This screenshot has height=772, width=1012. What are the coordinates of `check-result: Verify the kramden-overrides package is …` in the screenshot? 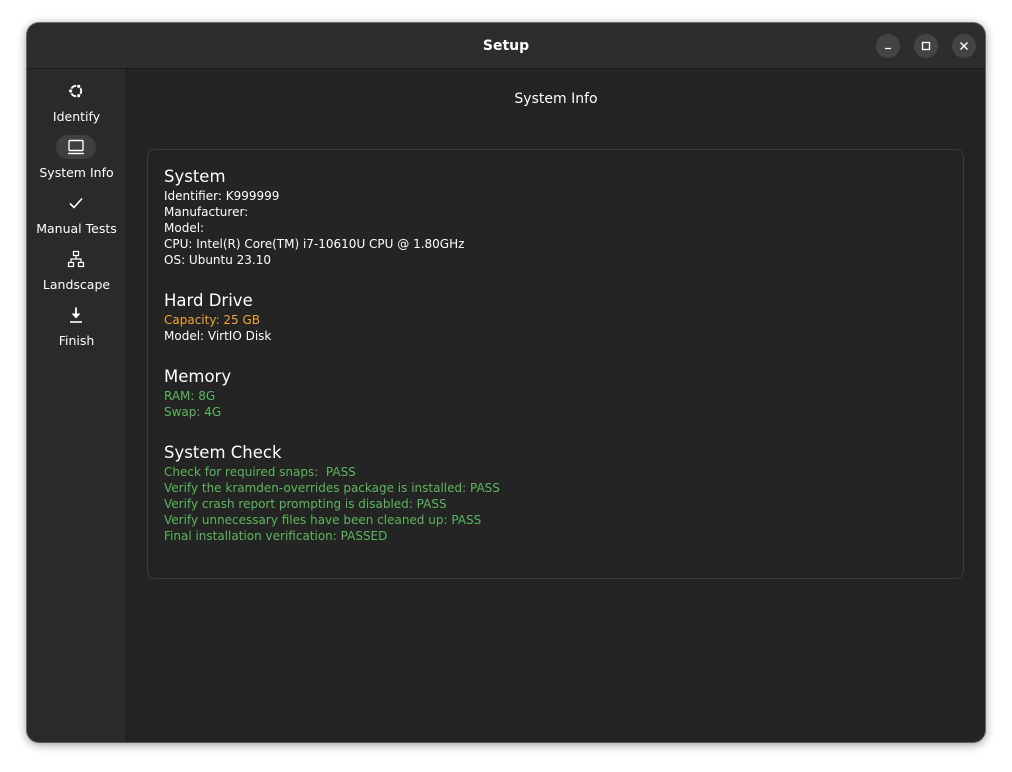 It's located at (332, 488).